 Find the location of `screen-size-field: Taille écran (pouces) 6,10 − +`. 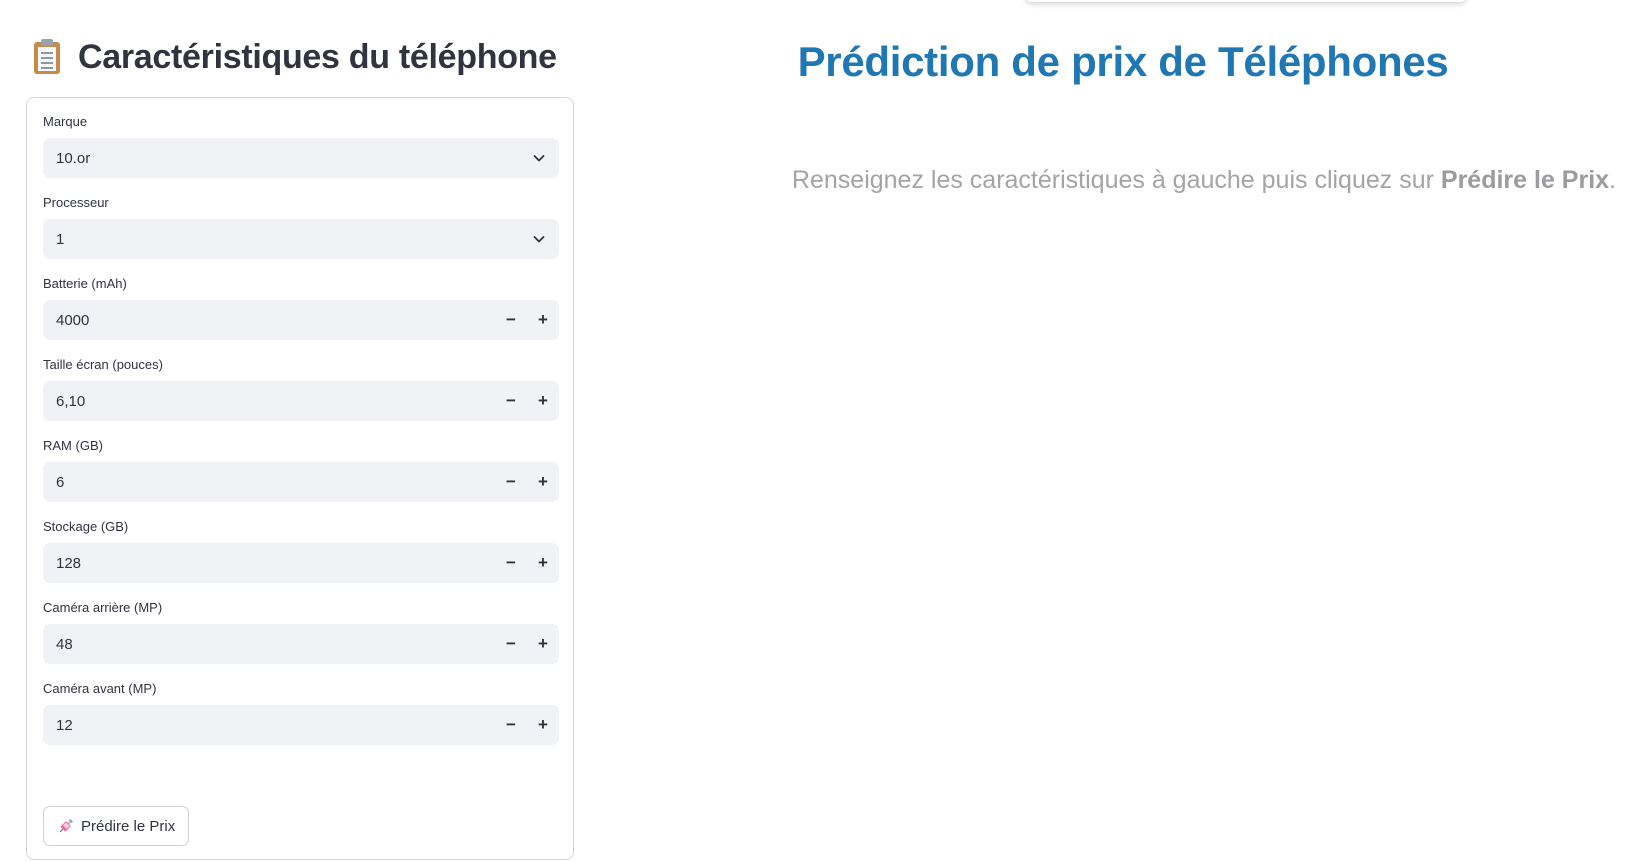

screen-size-field: Taille écran (pouces) 6,10 − + is located at coordinates (301, 388).